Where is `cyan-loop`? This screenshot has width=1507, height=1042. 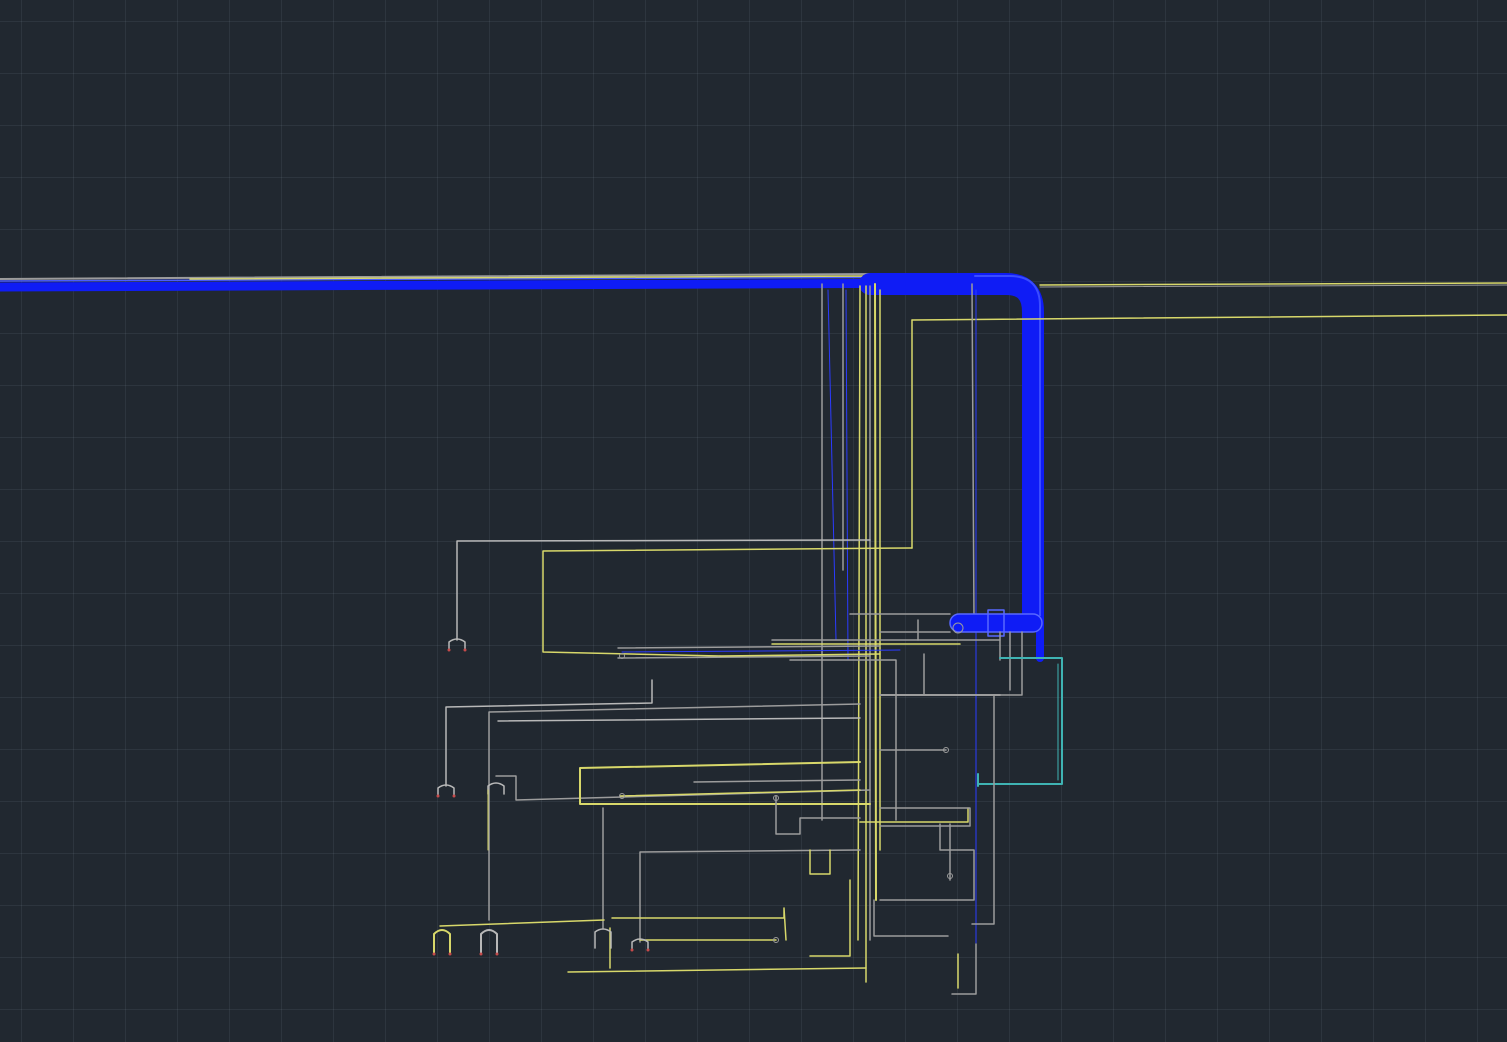 cyan-loop is located at coordinates (1020, 721).